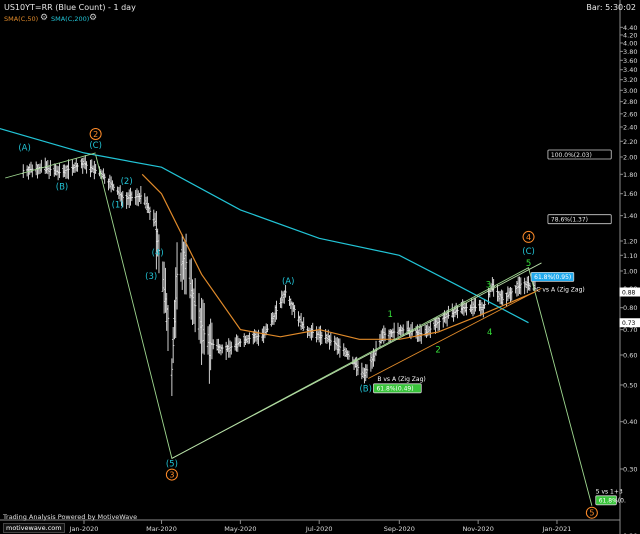  I want to click on y-tick-label: 3.40, so click(630, 70).